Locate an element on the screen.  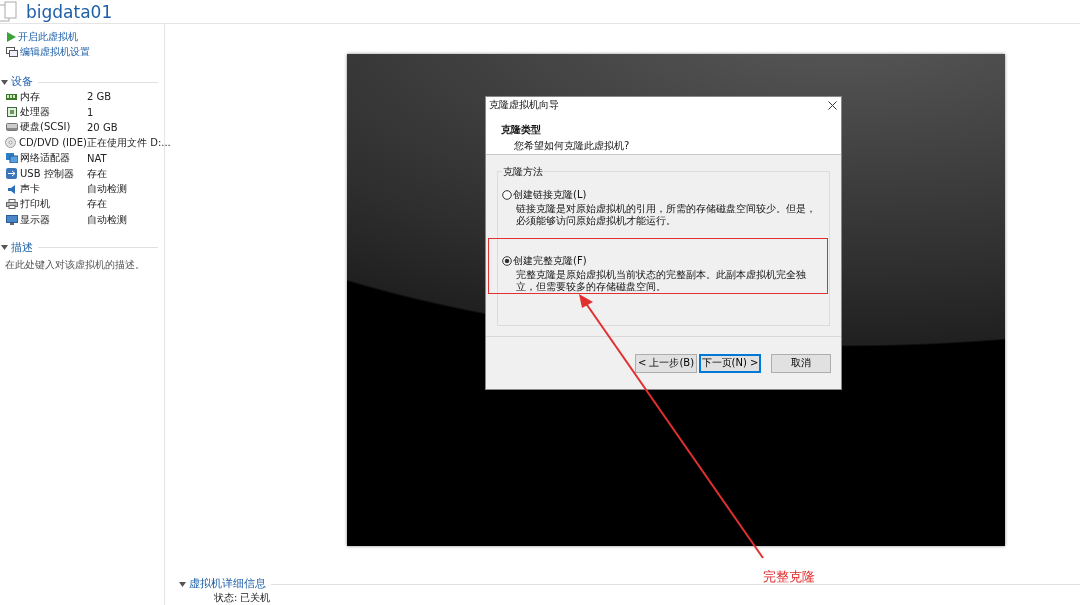
device-name: 声卡 is located at coordinates (30, 189).